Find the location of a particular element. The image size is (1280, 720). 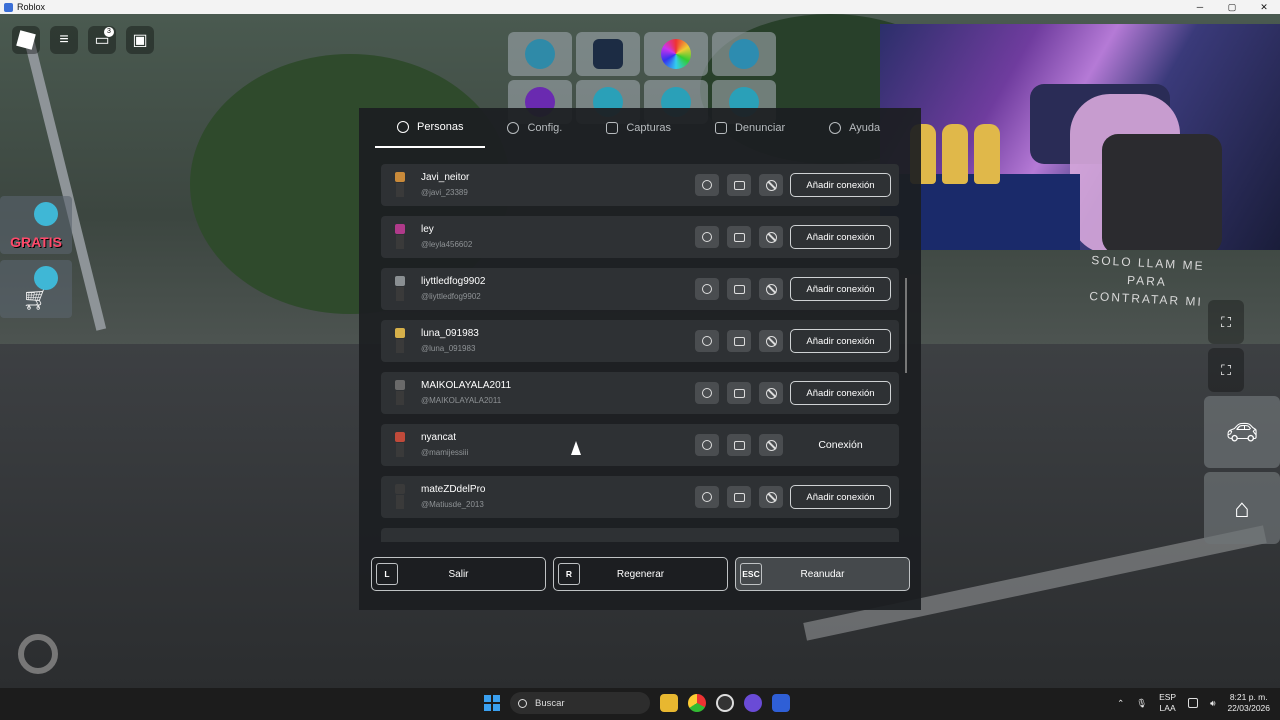

phone-icon is located at coordinates (608, 54).